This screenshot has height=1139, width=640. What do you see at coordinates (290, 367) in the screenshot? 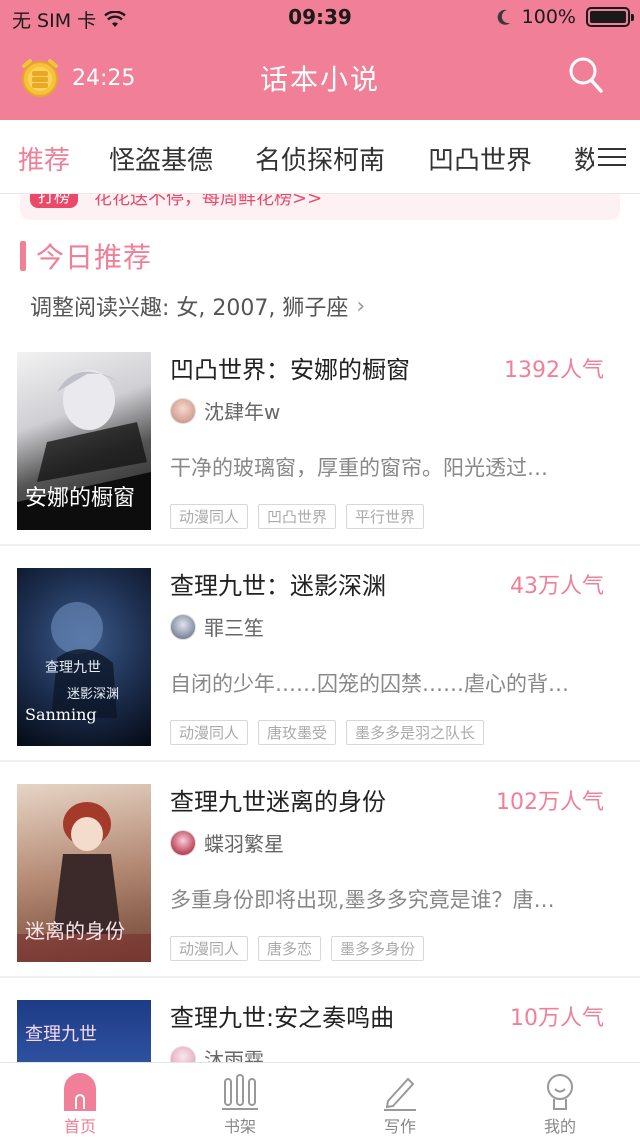
I see `book-title: 凹凸世界：安娜的橱窗` at bounding box center [290, 367].